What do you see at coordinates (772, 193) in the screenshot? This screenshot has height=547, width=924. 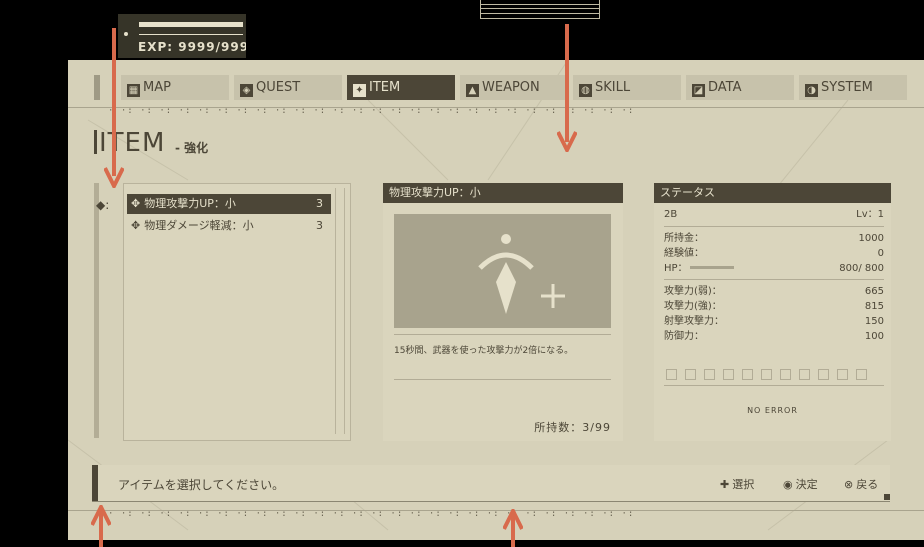 I see `status-header: ステータス` at bounding box center [772, 193].